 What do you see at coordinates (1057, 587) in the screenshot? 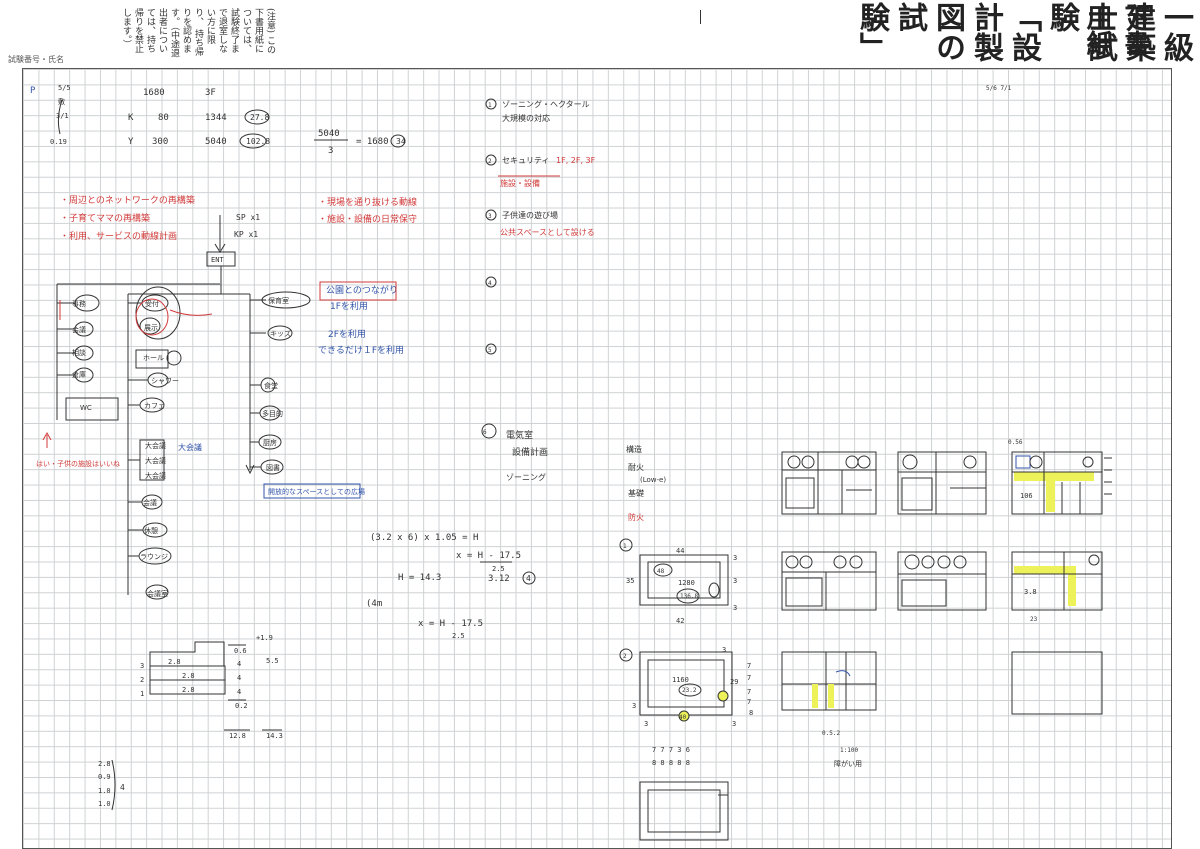
I see `thumb-6: 3.8 23` at bounding box center [1057, 587].